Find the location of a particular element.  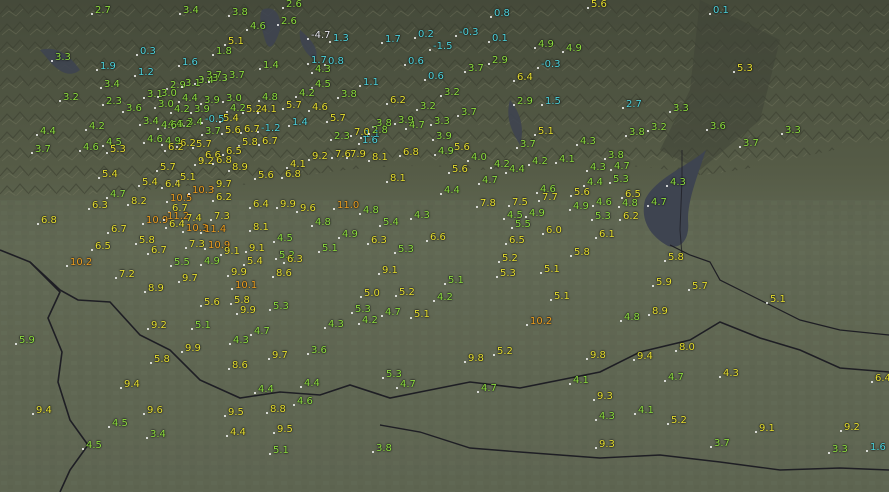

temperature-label: 9.3 is located at coordinates (605, 396).